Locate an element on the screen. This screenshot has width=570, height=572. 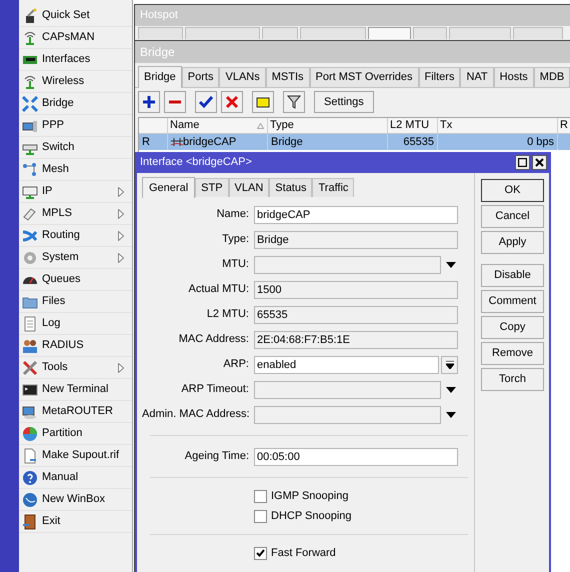
field-label: Admin. MAC Address: is located at coordinates (196, 414).